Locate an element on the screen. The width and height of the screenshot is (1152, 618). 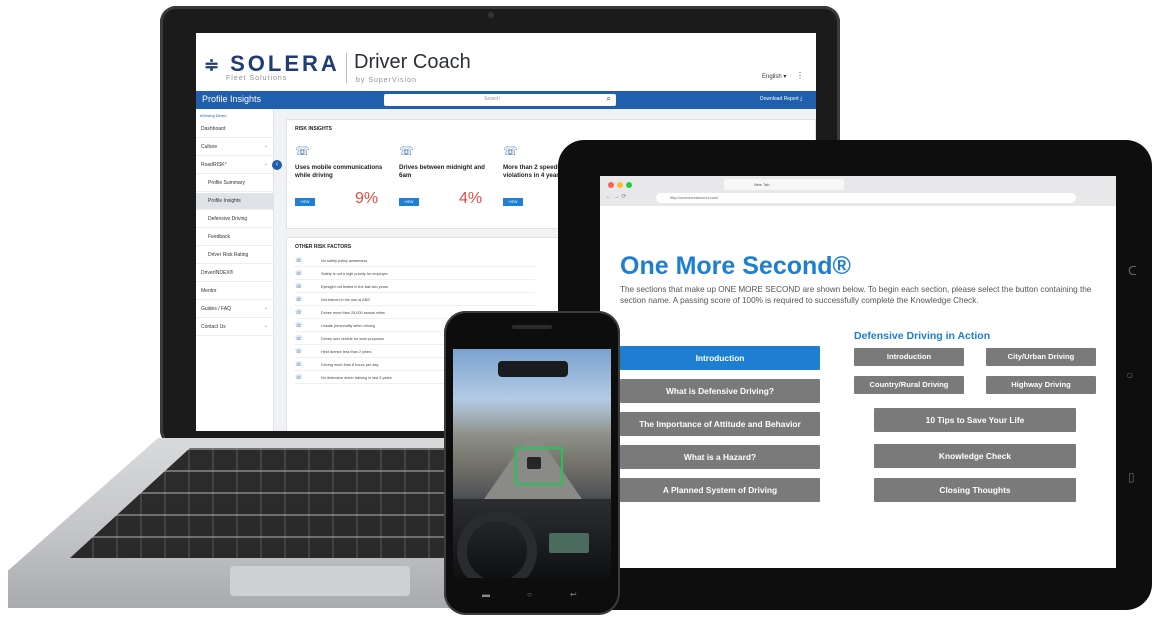
risk-factor-text: Drives more than 25,000 annual miles is located at coordinates (353, 313).